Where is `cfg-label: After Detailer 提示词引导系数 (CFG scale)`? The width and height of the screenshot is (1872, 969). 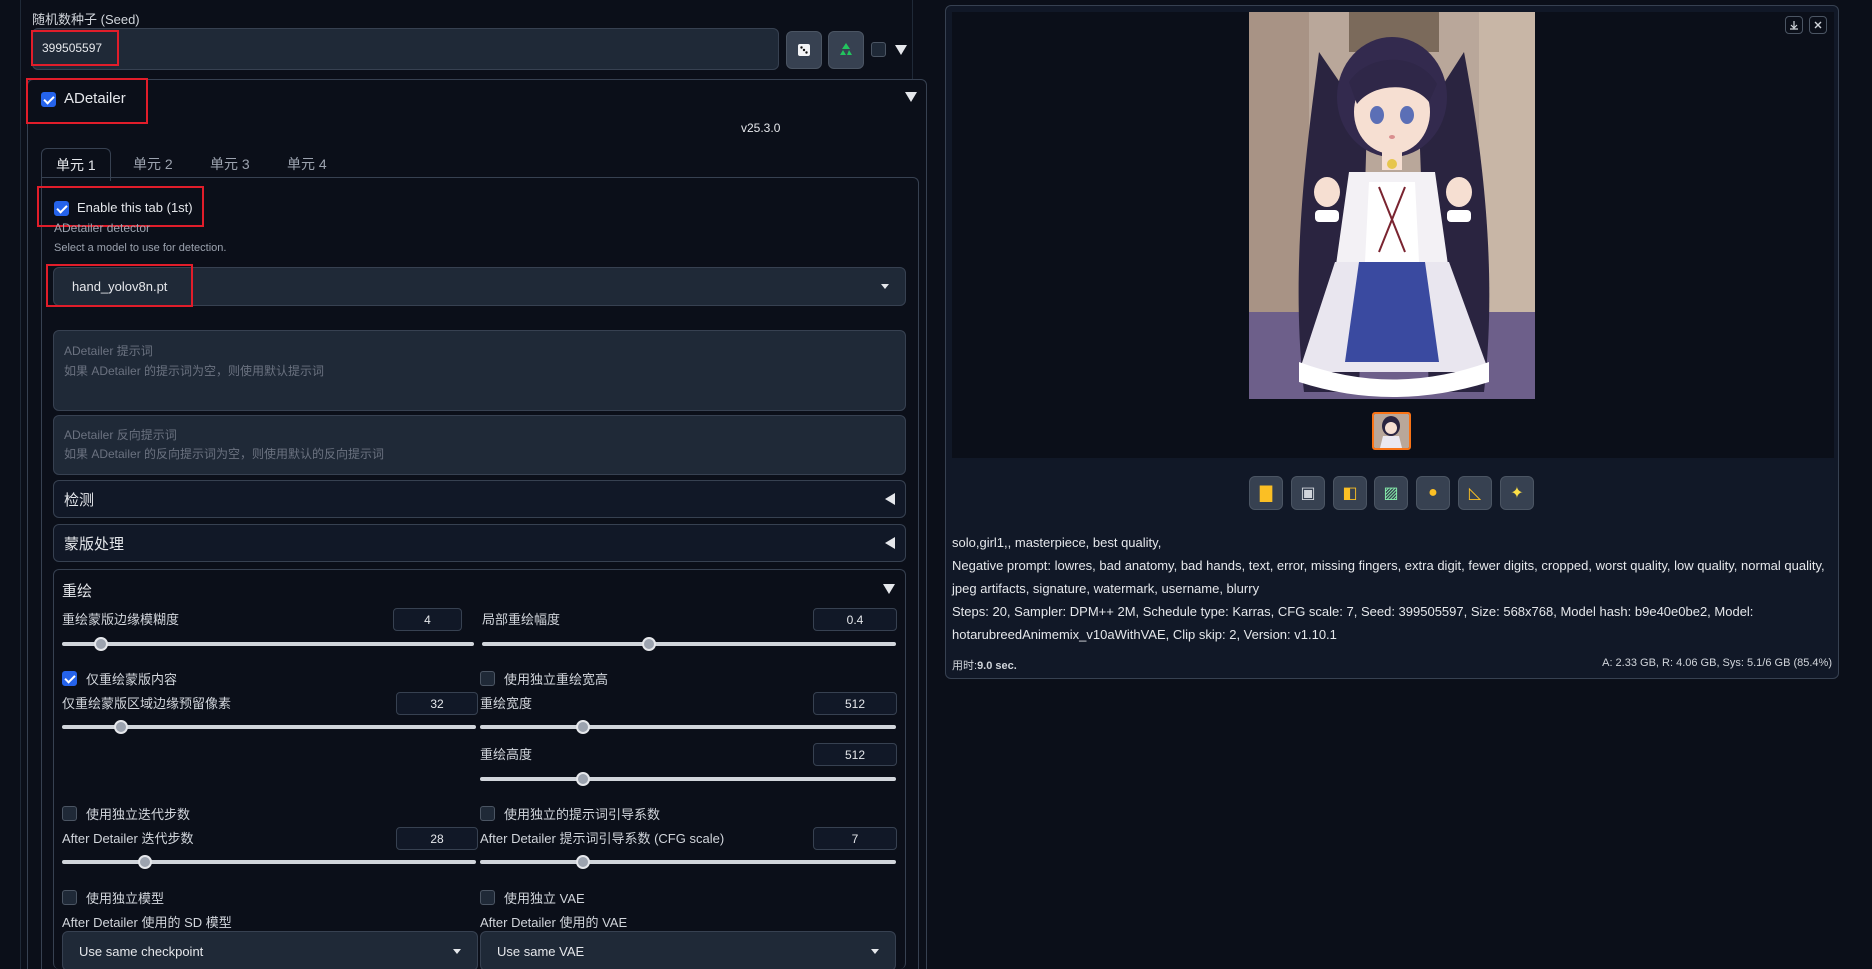
cfg-label: After Detailer 提示词引导系数 (CFG scale) is located at coordinates (602, 838).